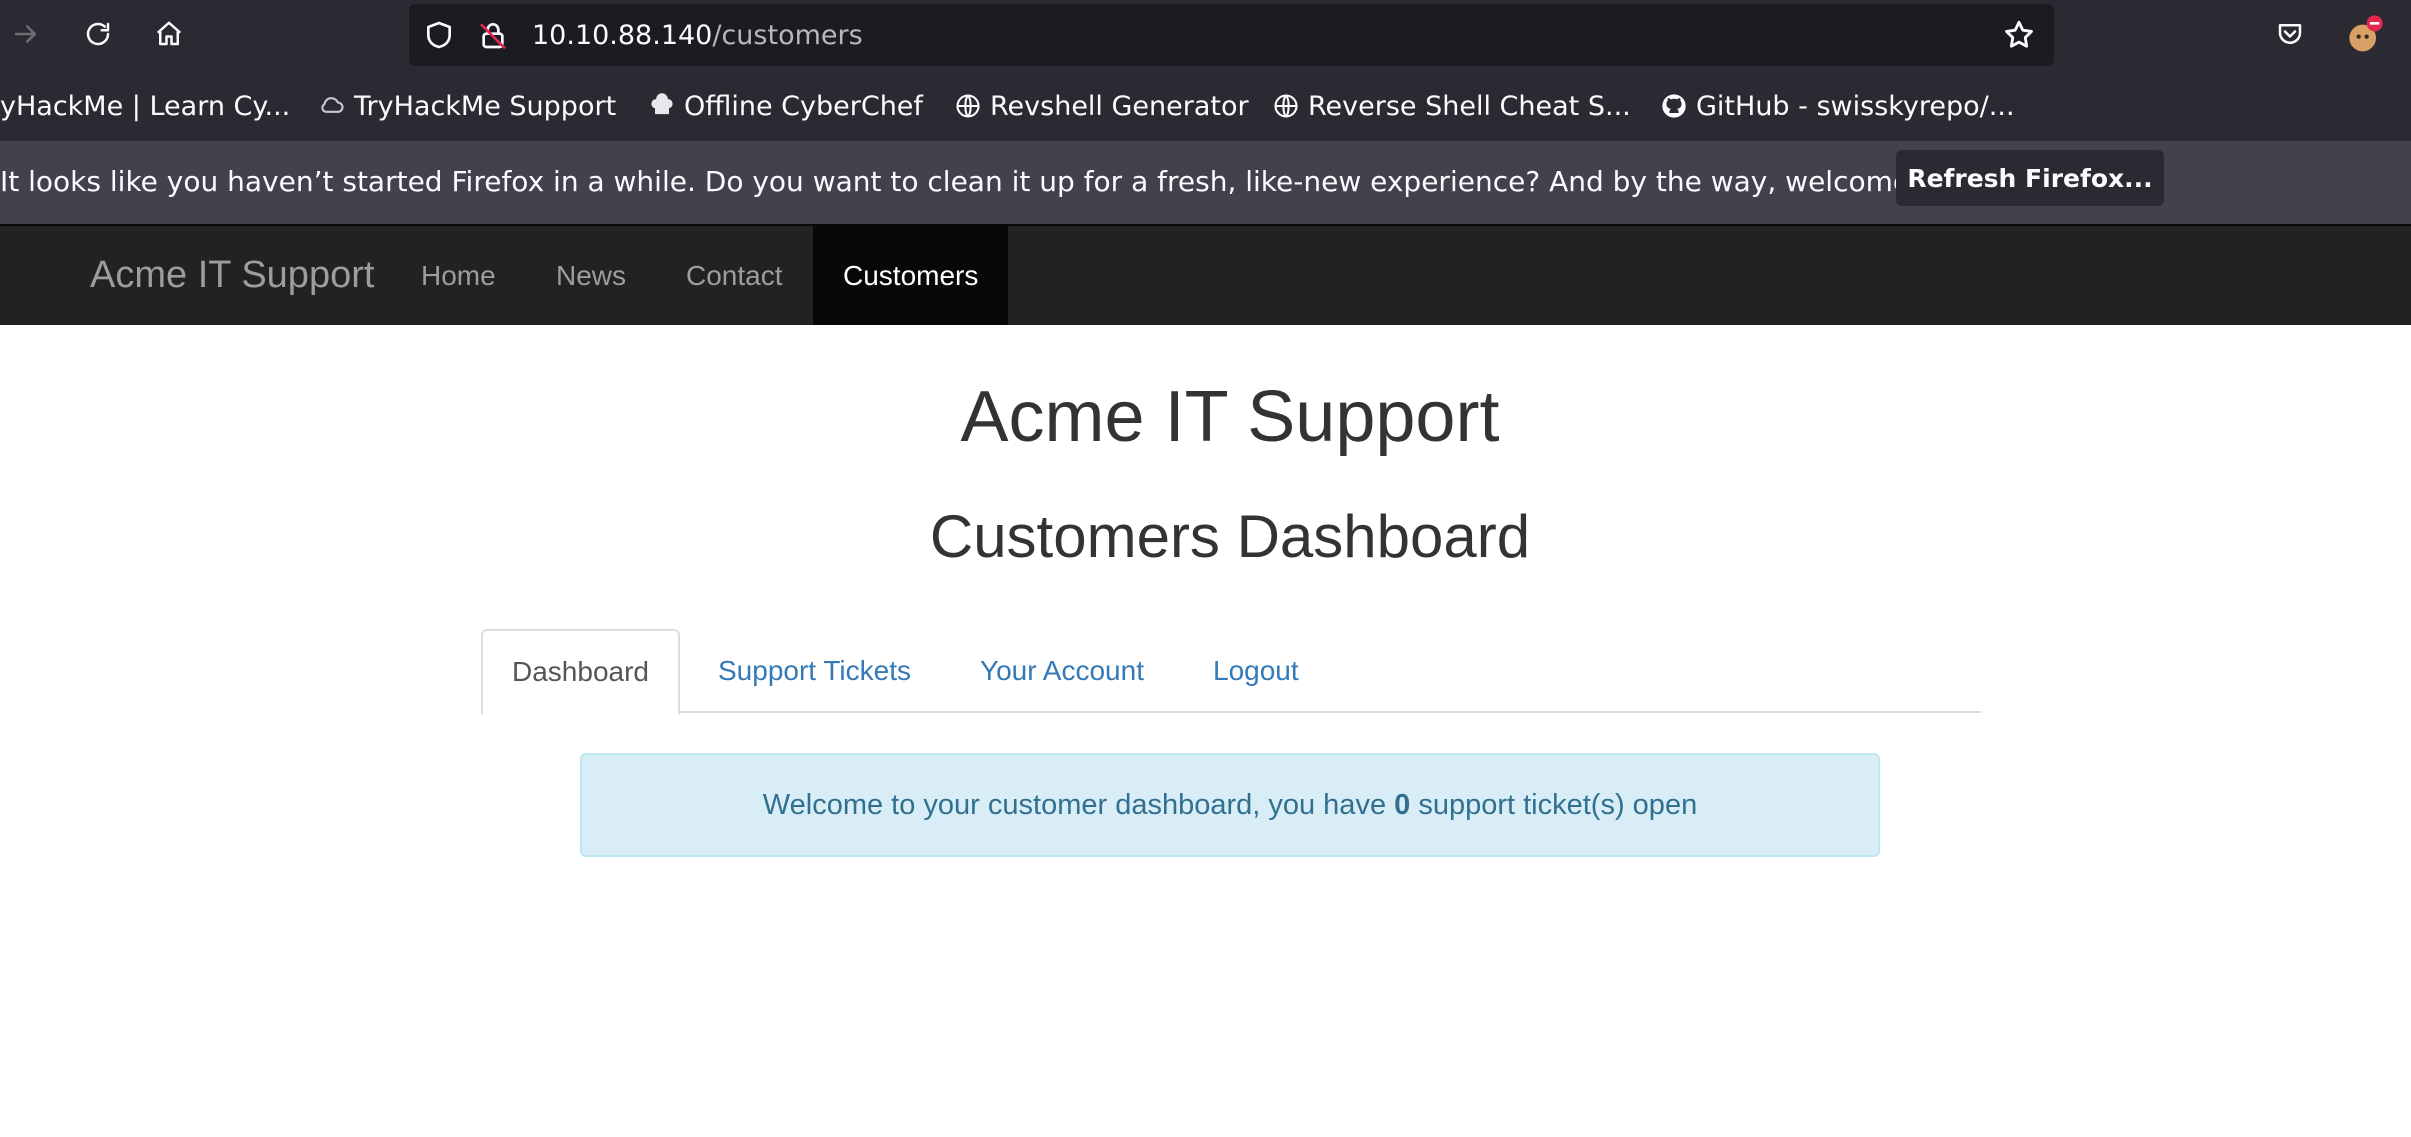  Describe the element at coordinates (1256, 671) in the screenshot. I see `tab-logout: Logout` at that location.